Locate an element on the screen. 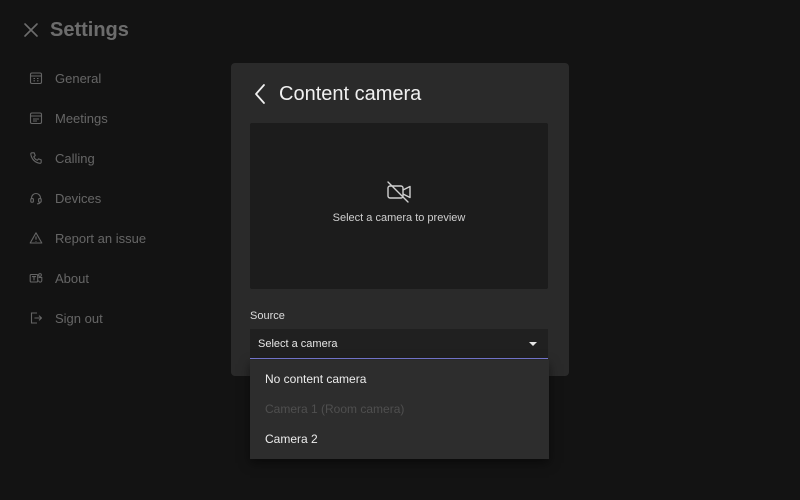 This screenshot has height=500, width=800. option-camera-2: Camera 2 is located at coordinates (399, 439).